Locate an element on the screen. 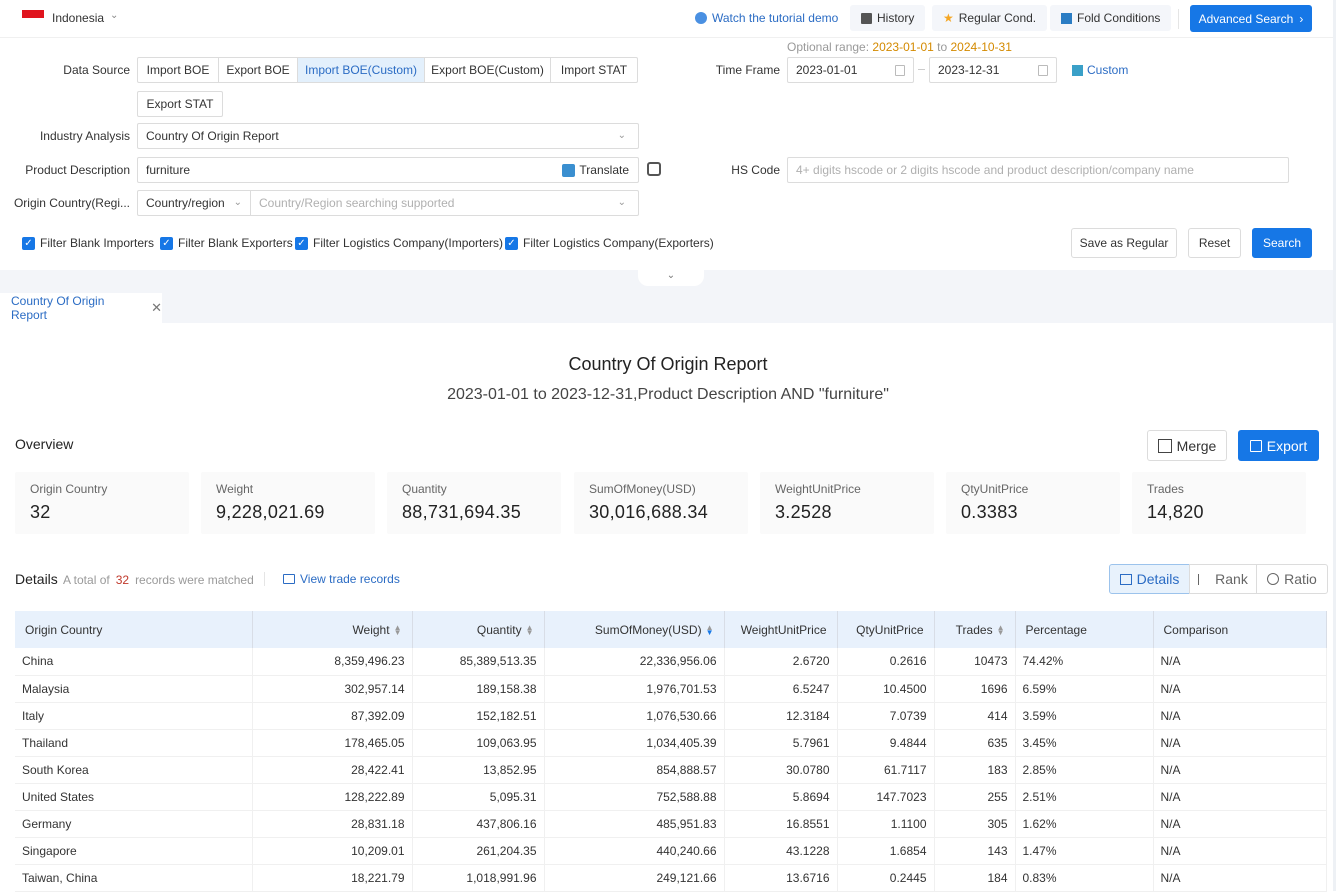 This screenshot has height=892, width=1336. cell-qty-unit-price: 9.4844 is located at coordinates (886, 743).